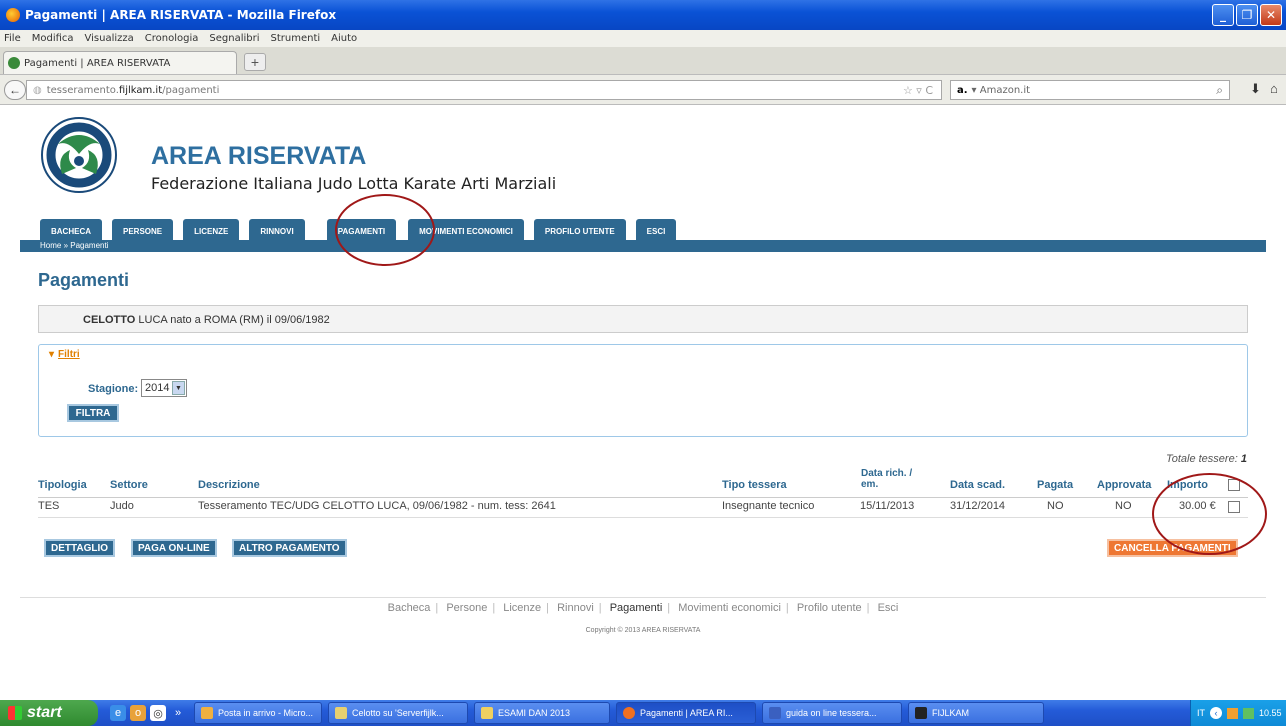 Image resolution: width=1286 pixels, height=726 pixels. Describe the element at coordinates (487, 713) in the screenshot. I see `folder-icon` at that location.